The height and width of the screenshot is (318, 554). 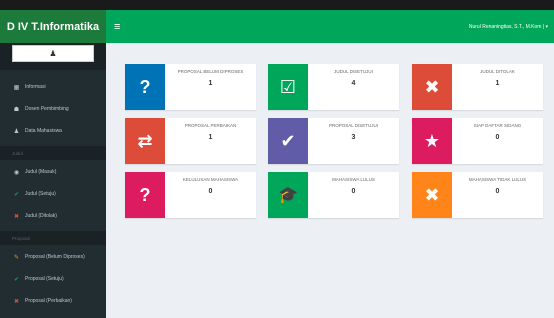 What do you see at coordinates (497, 125) in the screenshot?
I see `info-box-label: SIAP DAFTAR SIDANG` at bounding box center [497, 125].